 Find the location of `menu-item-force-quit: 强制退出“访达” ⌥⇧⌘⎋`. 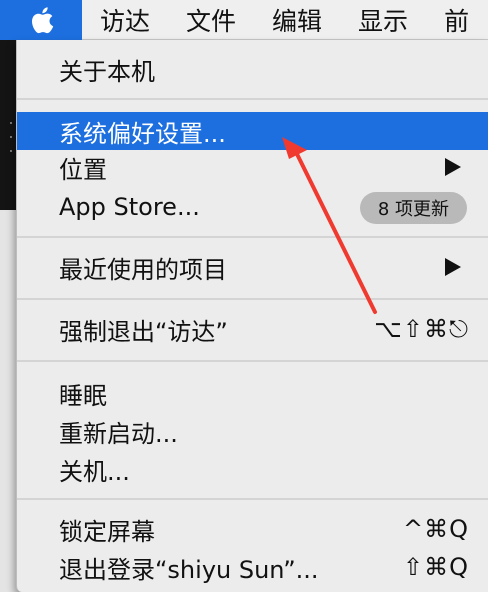

menu-item-force-quit: 强制退出“访达” ⌥⇧⌘⎋ is located at coordinates (252, 329).